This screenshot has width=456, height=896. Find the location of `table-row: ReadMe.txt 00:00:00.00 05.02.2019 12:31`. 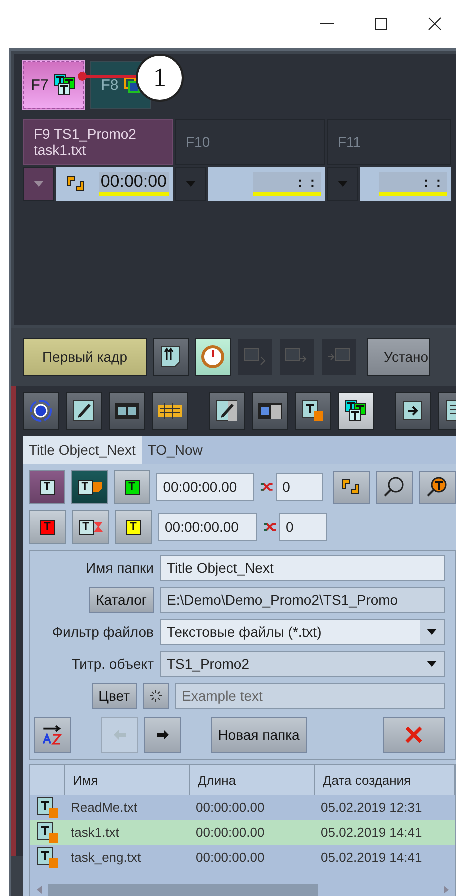

table-row: ReadMe.txt 00:00:00.00 05.02.2019 12:31 is located at coordinates (242, 807).